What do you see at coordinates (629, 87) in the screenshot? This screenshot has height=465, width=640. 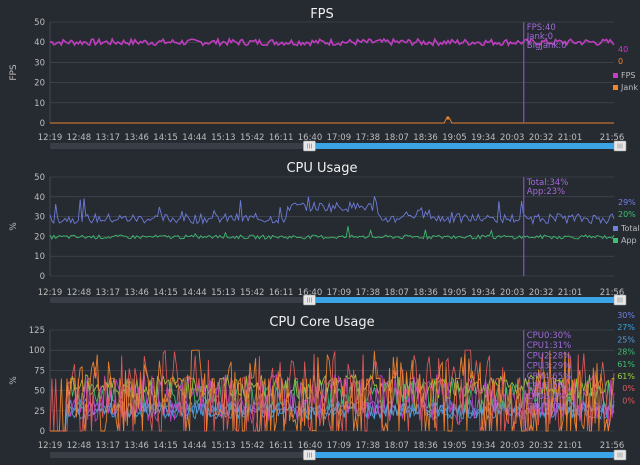 I see `legend-entry: Jank` at bounding box center [629, 87].